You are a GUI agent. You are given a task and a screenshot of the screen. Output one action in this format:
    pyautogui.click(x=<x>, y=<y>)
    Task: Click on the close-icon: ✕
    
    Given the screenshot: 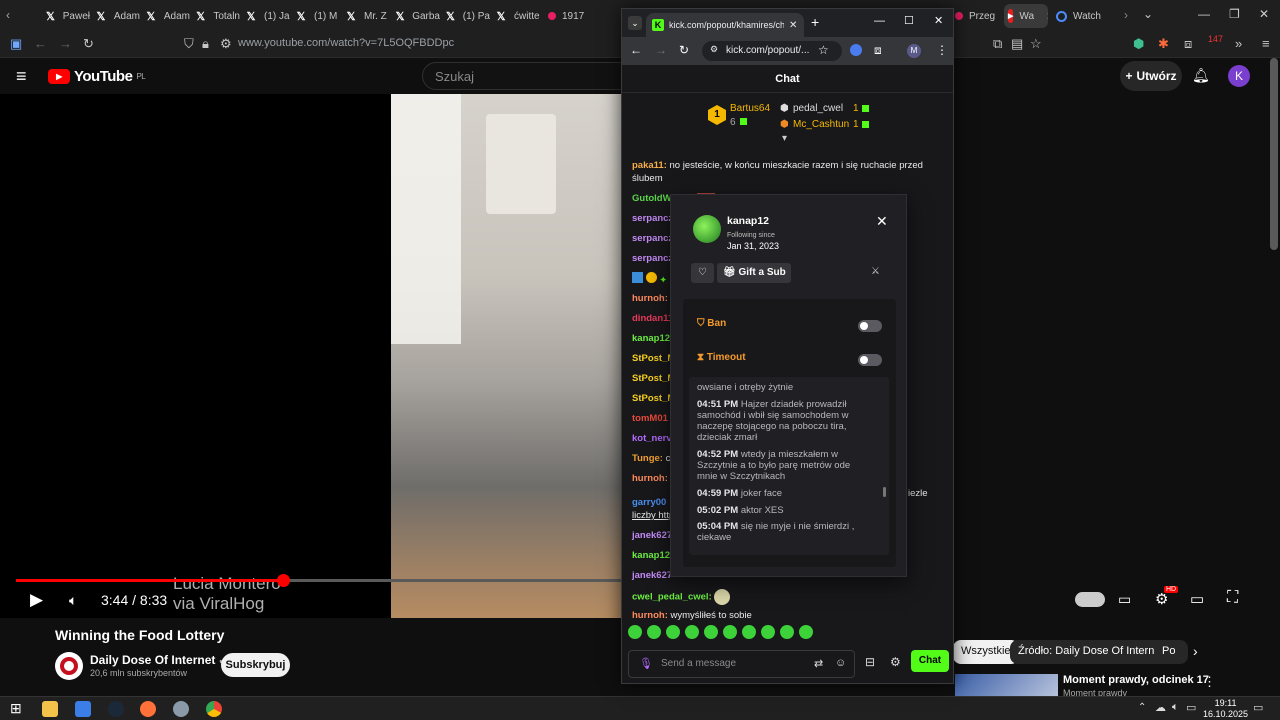 What is the action you would take?
    pyautogui.click(x=882, y=221)
    